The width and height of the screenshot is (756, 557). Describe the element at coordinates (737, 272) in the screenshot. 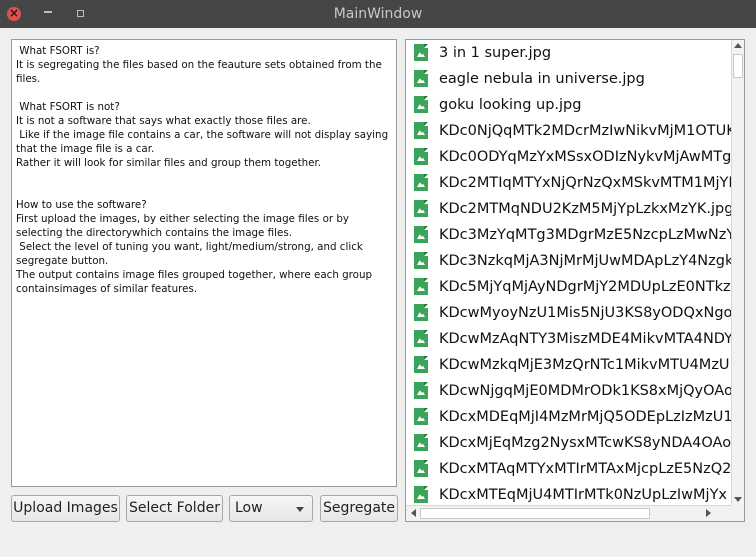

I see `vertical-scrollbar` at that location.